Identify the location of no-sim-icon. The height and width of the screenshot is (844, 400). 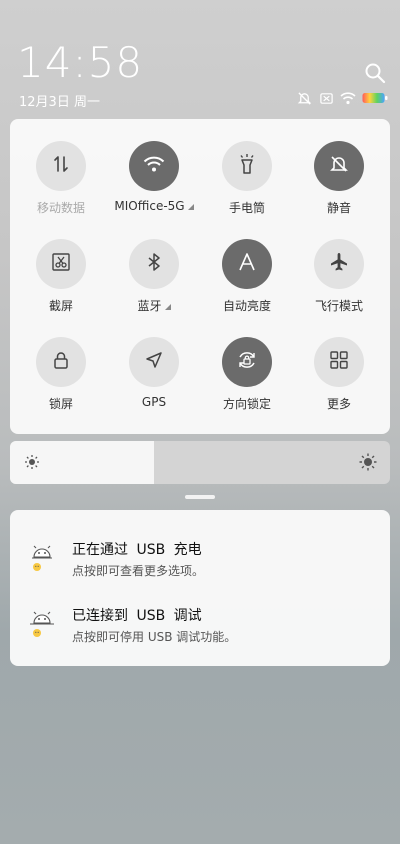
(326, 98).